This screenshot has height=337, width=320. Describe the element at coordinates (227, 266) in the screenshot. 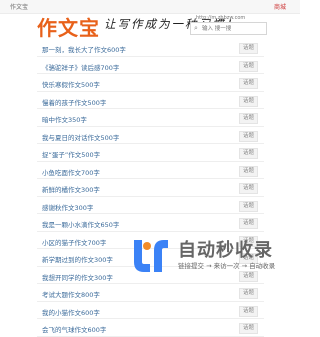

I see `watermark-subtitle: 链接提交 → 来访一次 → 自动收录` at that location.